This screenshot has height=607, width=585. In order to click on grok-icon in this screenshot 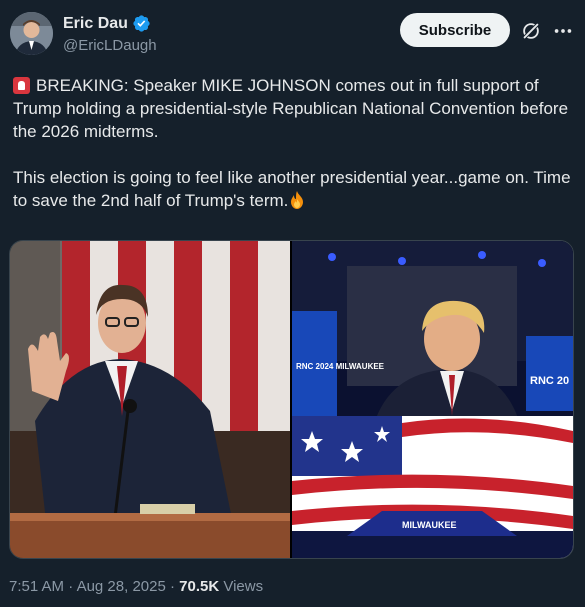, I will do `click(531, 31)`.